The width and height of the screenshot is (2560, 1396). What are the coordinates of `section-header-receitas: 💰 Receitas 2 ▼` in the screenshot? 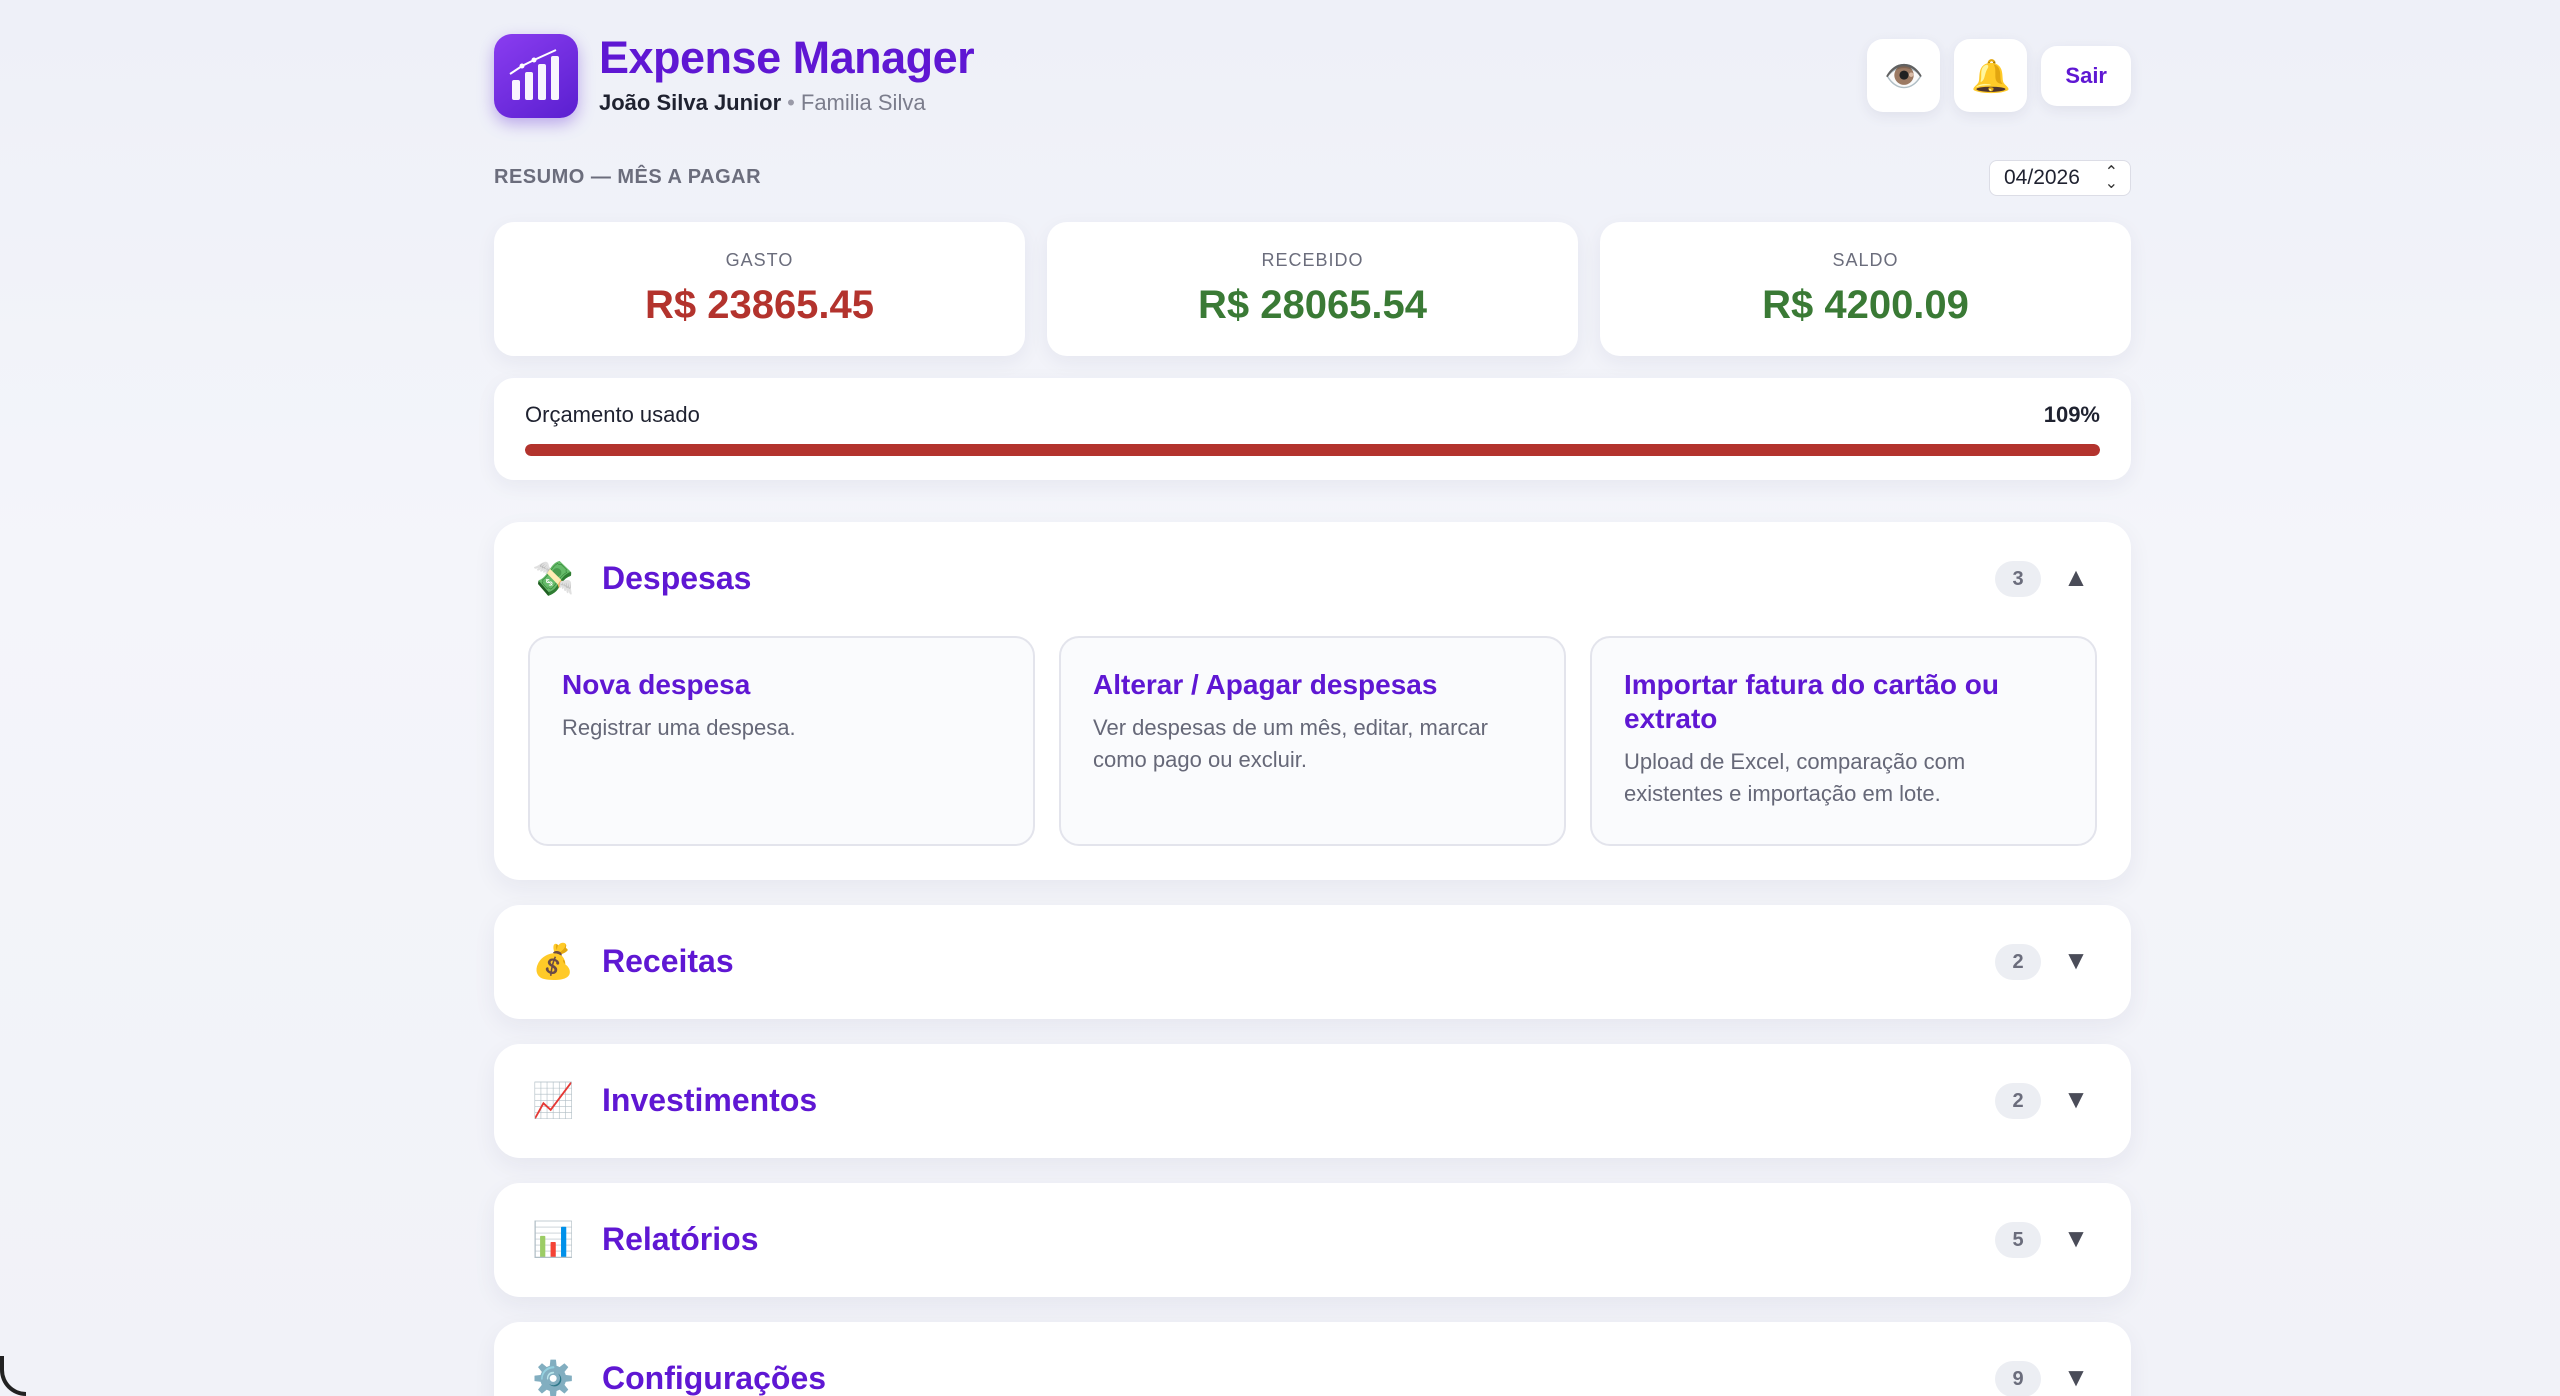 It's located at (1312, 962).